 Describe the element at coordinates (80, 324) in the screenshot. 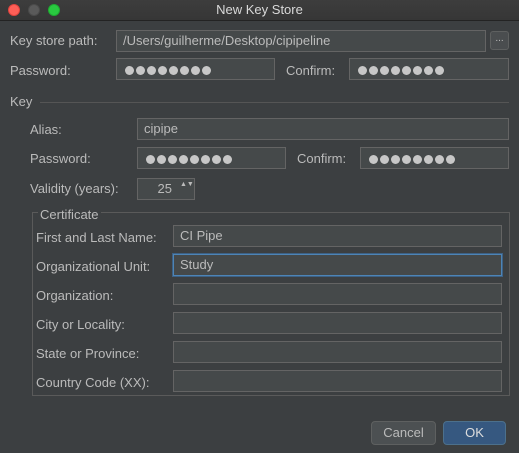

I see `city-locality-label: City or Locality:` at that location.